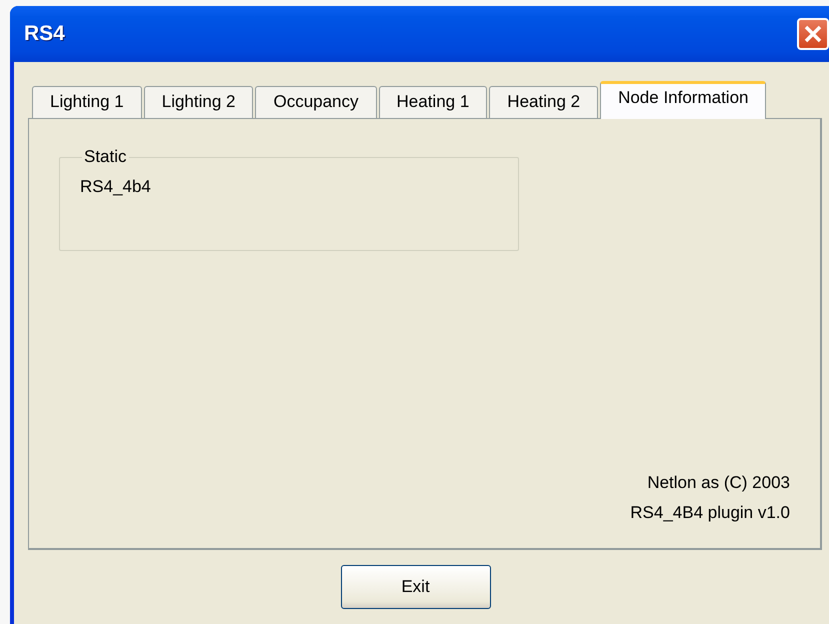 Image resolution: width=829 pixels, height=624 pixels. What do you see at coordinates (683, 100) in the screenshot?
I see `tab: Node Information` at bounding box center [683, 100].